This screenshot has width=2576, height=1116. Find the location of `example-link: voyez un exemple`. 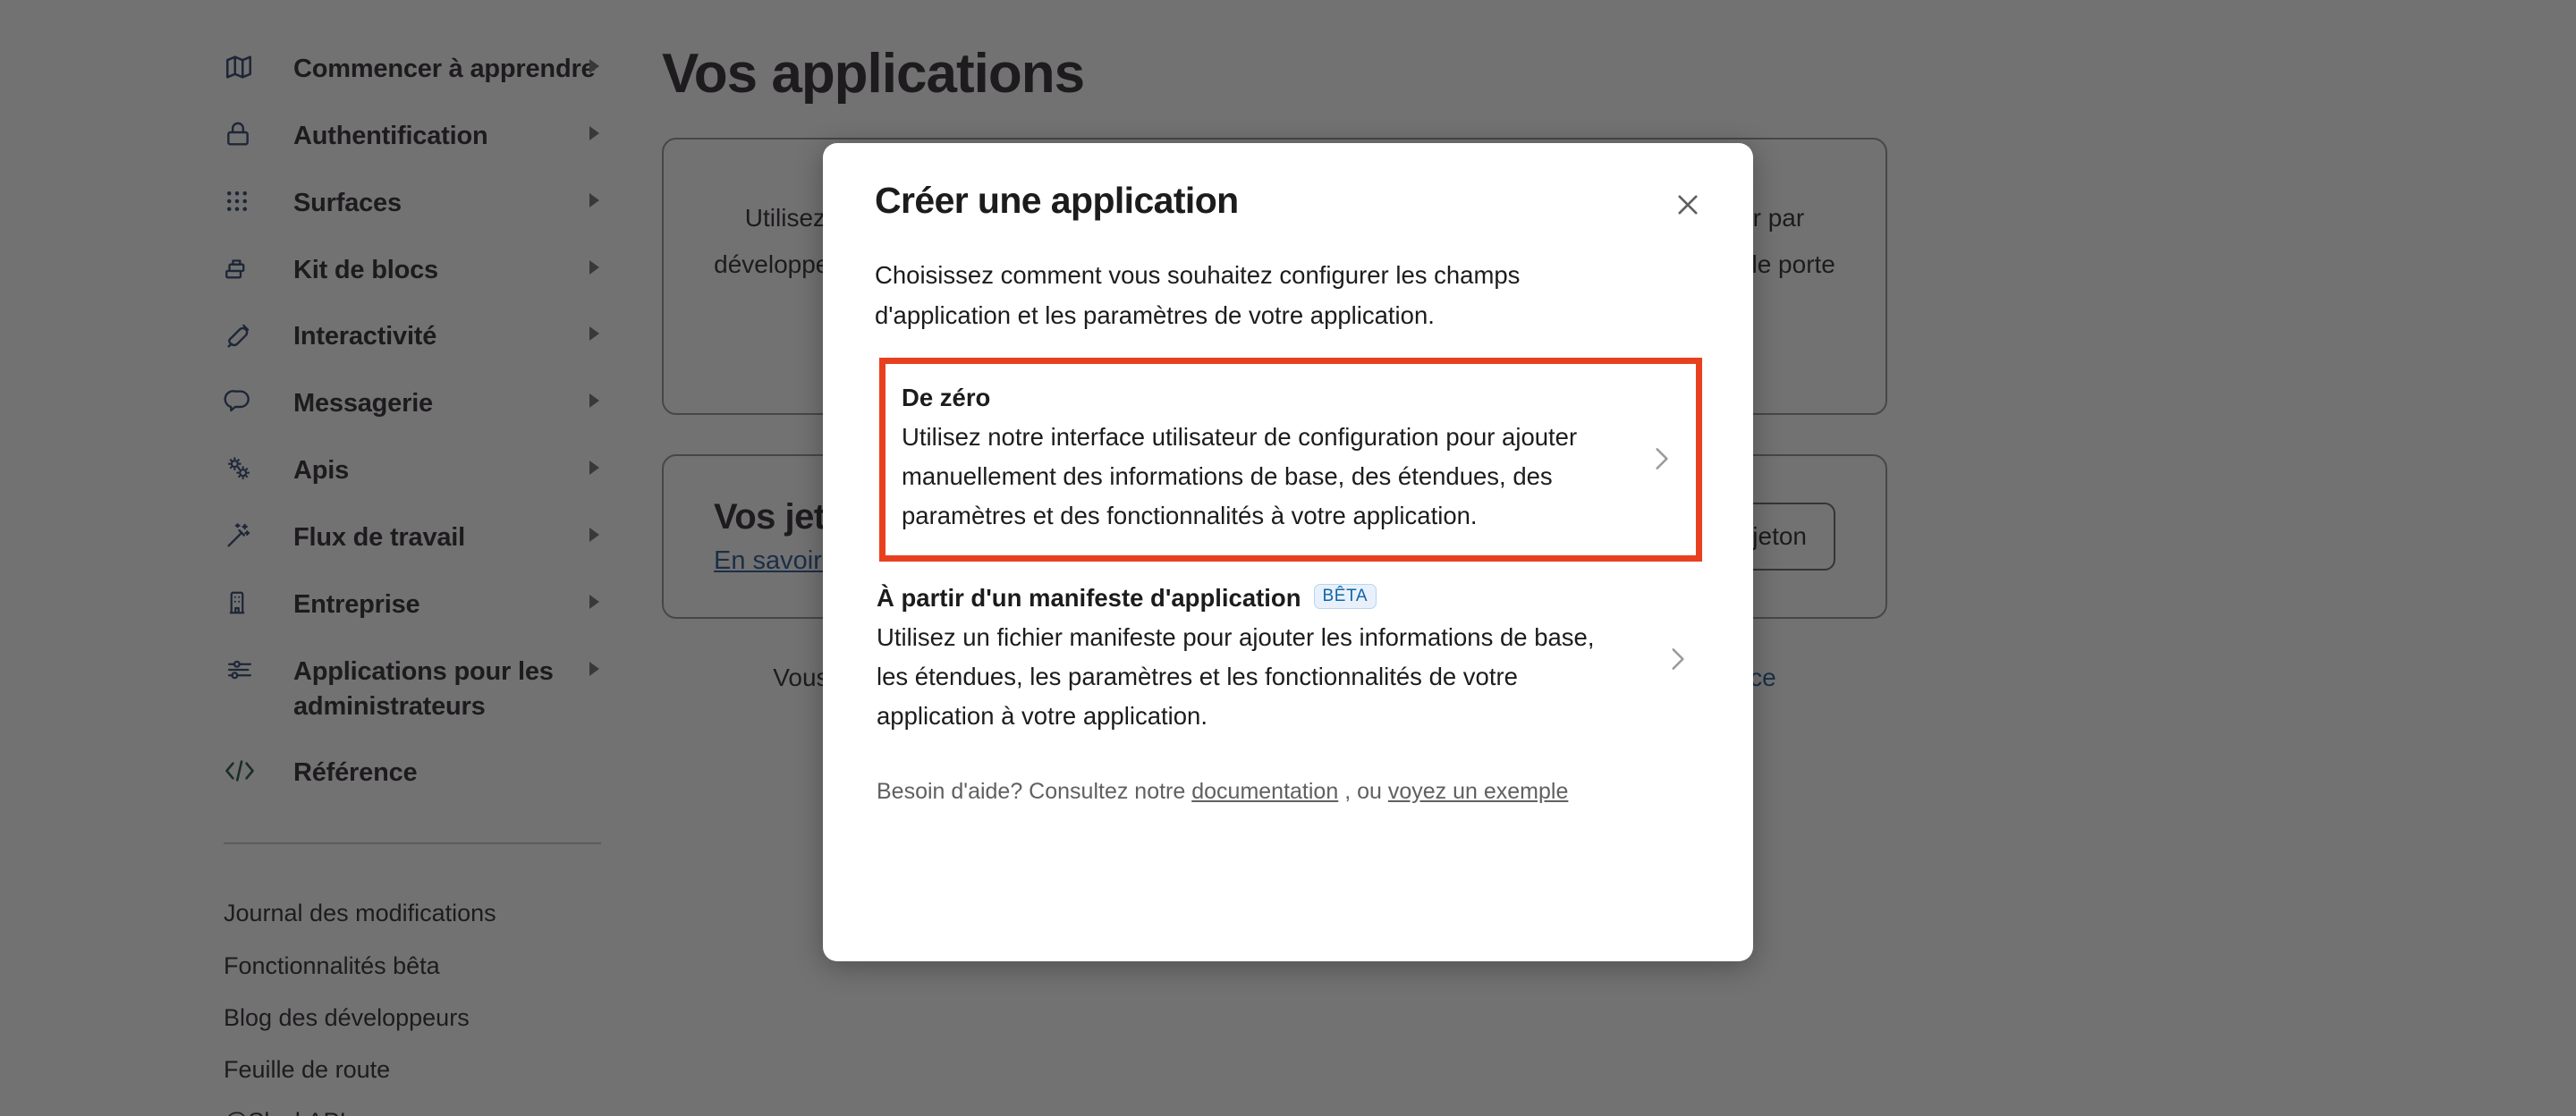

example-link: voyez un exemple is located at coordinates (1478, 791).